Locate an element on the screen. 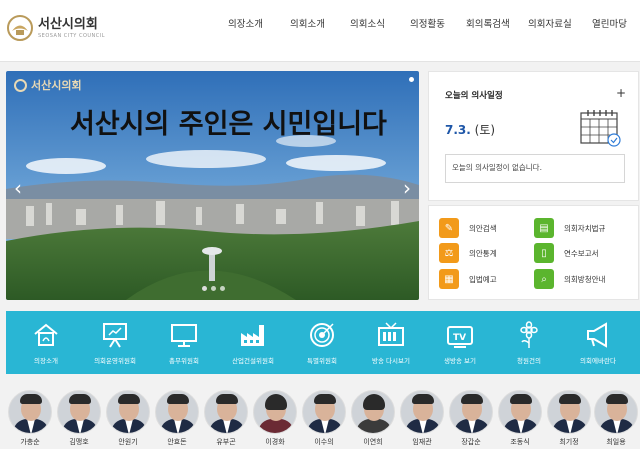 Image resolution: width=640 pixels, height=449 pixels. calendar-icon is located at coordinates (600, 128).